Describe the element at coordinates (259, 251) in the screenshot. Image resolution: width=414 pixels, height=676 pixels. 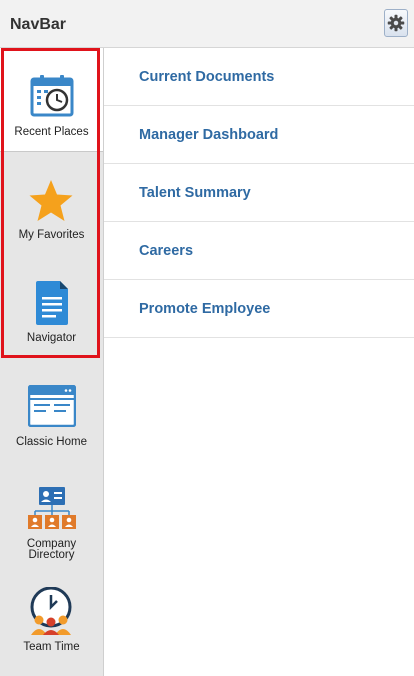
I see `list-item: Careers` at that location.